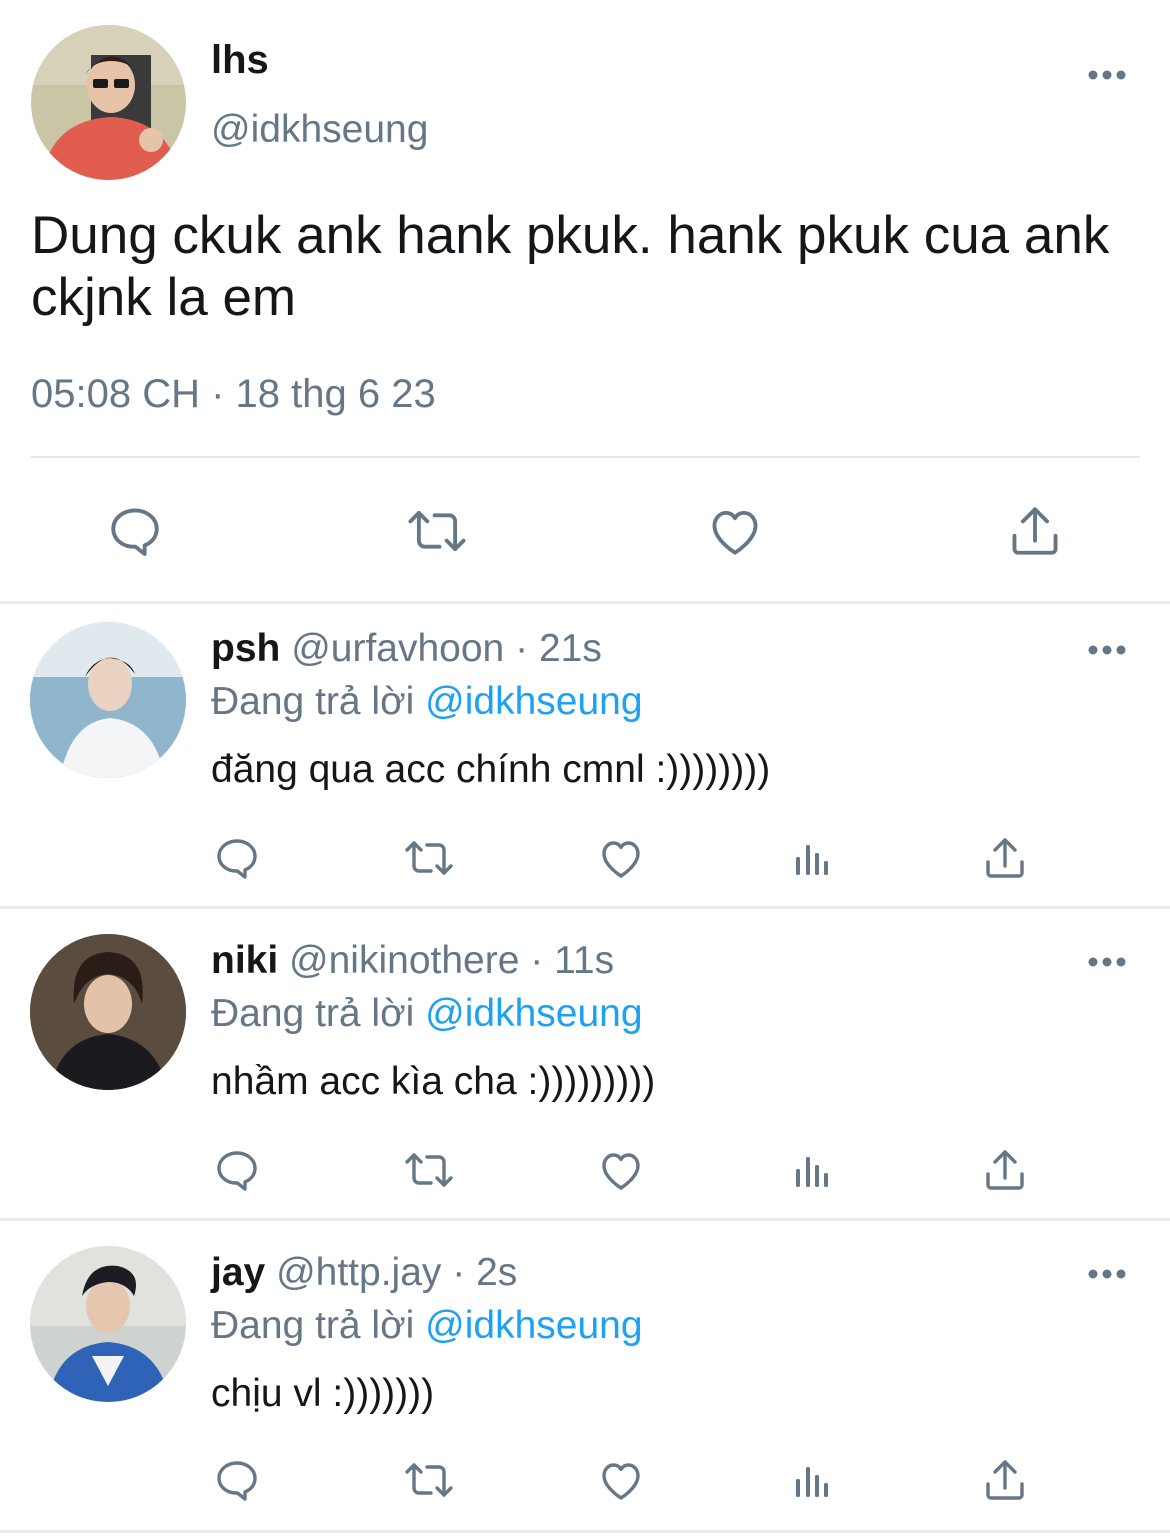  I want to click on reply-text: nhầm acc kìa cha :))))))))), so click(433, 1081).